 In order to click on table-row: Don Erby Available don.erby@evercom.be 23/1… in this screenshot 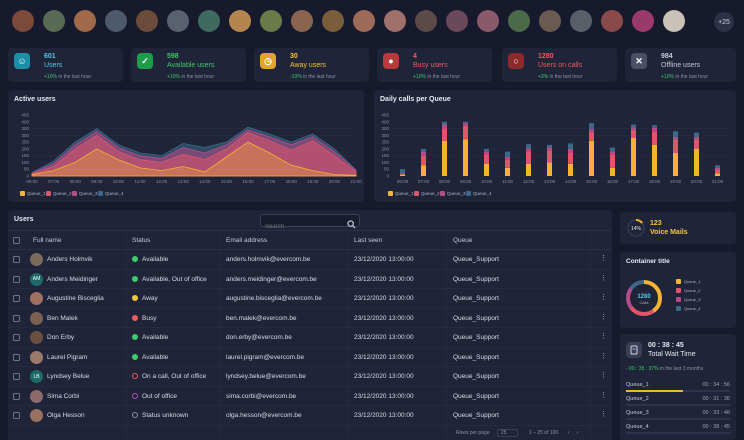, I will do `click(310, 338)`.